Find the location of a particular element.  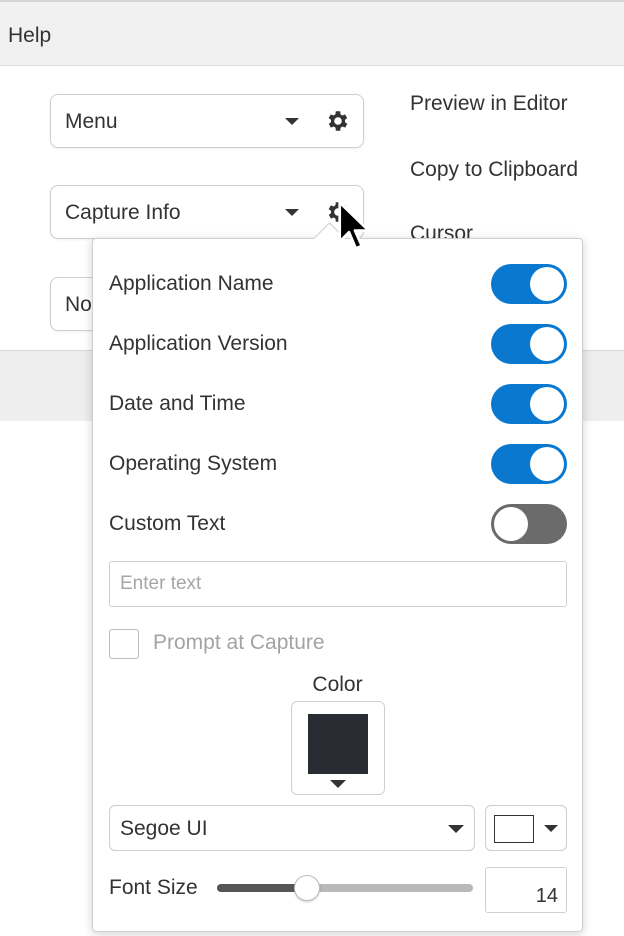

row-application-version: Application Version is located at coordinates (339, 344).